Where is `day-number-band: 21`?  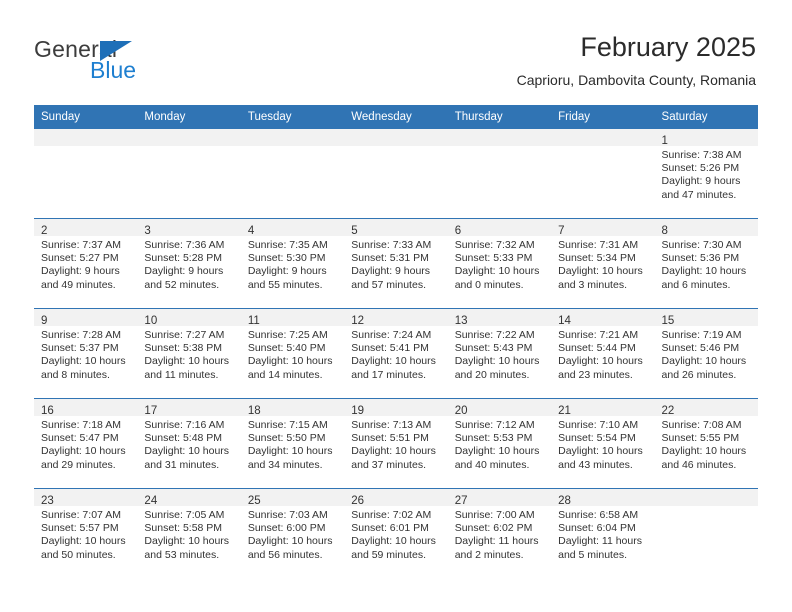
day-number-band: 21 is located at coordinates (603, 408).